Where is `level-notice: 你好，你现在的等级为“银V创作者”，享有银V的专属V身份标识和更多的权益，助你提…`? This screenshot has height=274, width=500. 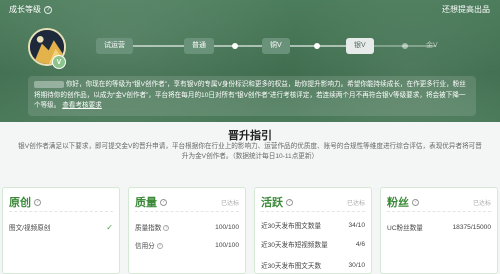 level-notice: 你好，你现在的等级为“银V创作者”，享有银V的专属V身份标识和更多的权益，助你提… is located at coordinates (252, 96).